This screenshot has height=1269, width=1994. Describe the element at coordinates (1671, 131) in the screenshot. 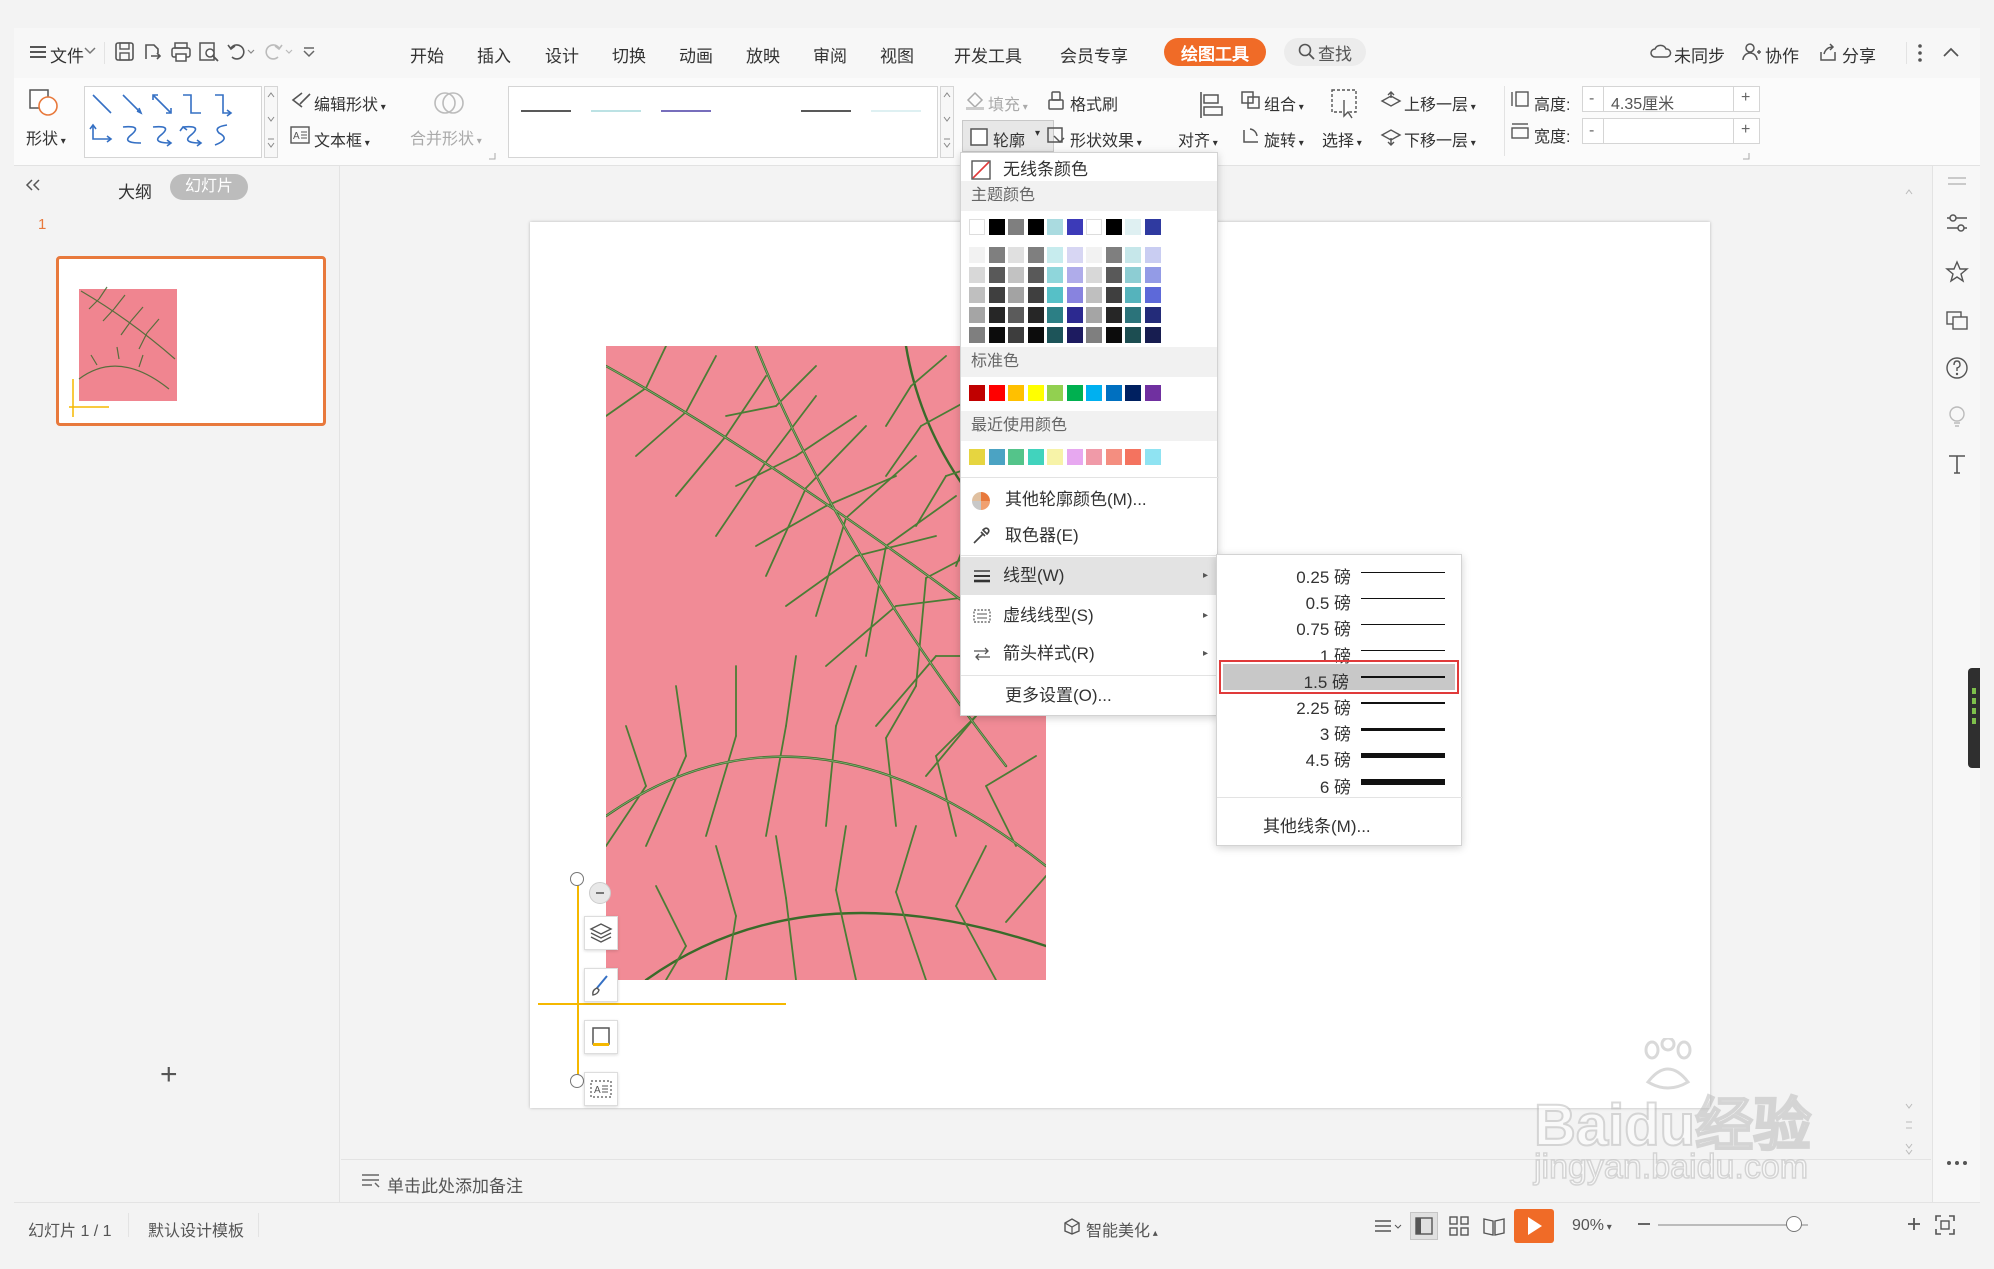

I see `width-input: - +` at that location.